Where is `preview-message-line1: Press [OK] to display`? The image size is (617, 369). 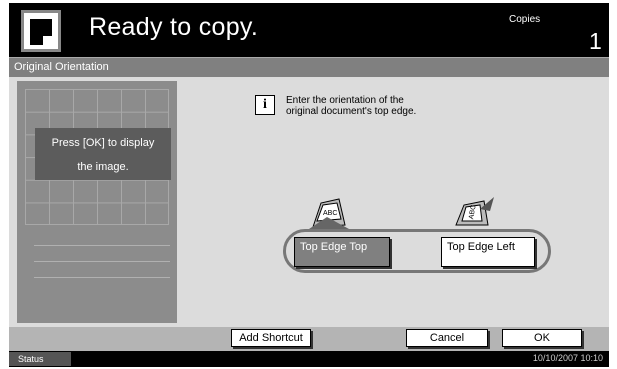
preview-message-line1: Press [OK] to display is located at coordinates (103, 143).